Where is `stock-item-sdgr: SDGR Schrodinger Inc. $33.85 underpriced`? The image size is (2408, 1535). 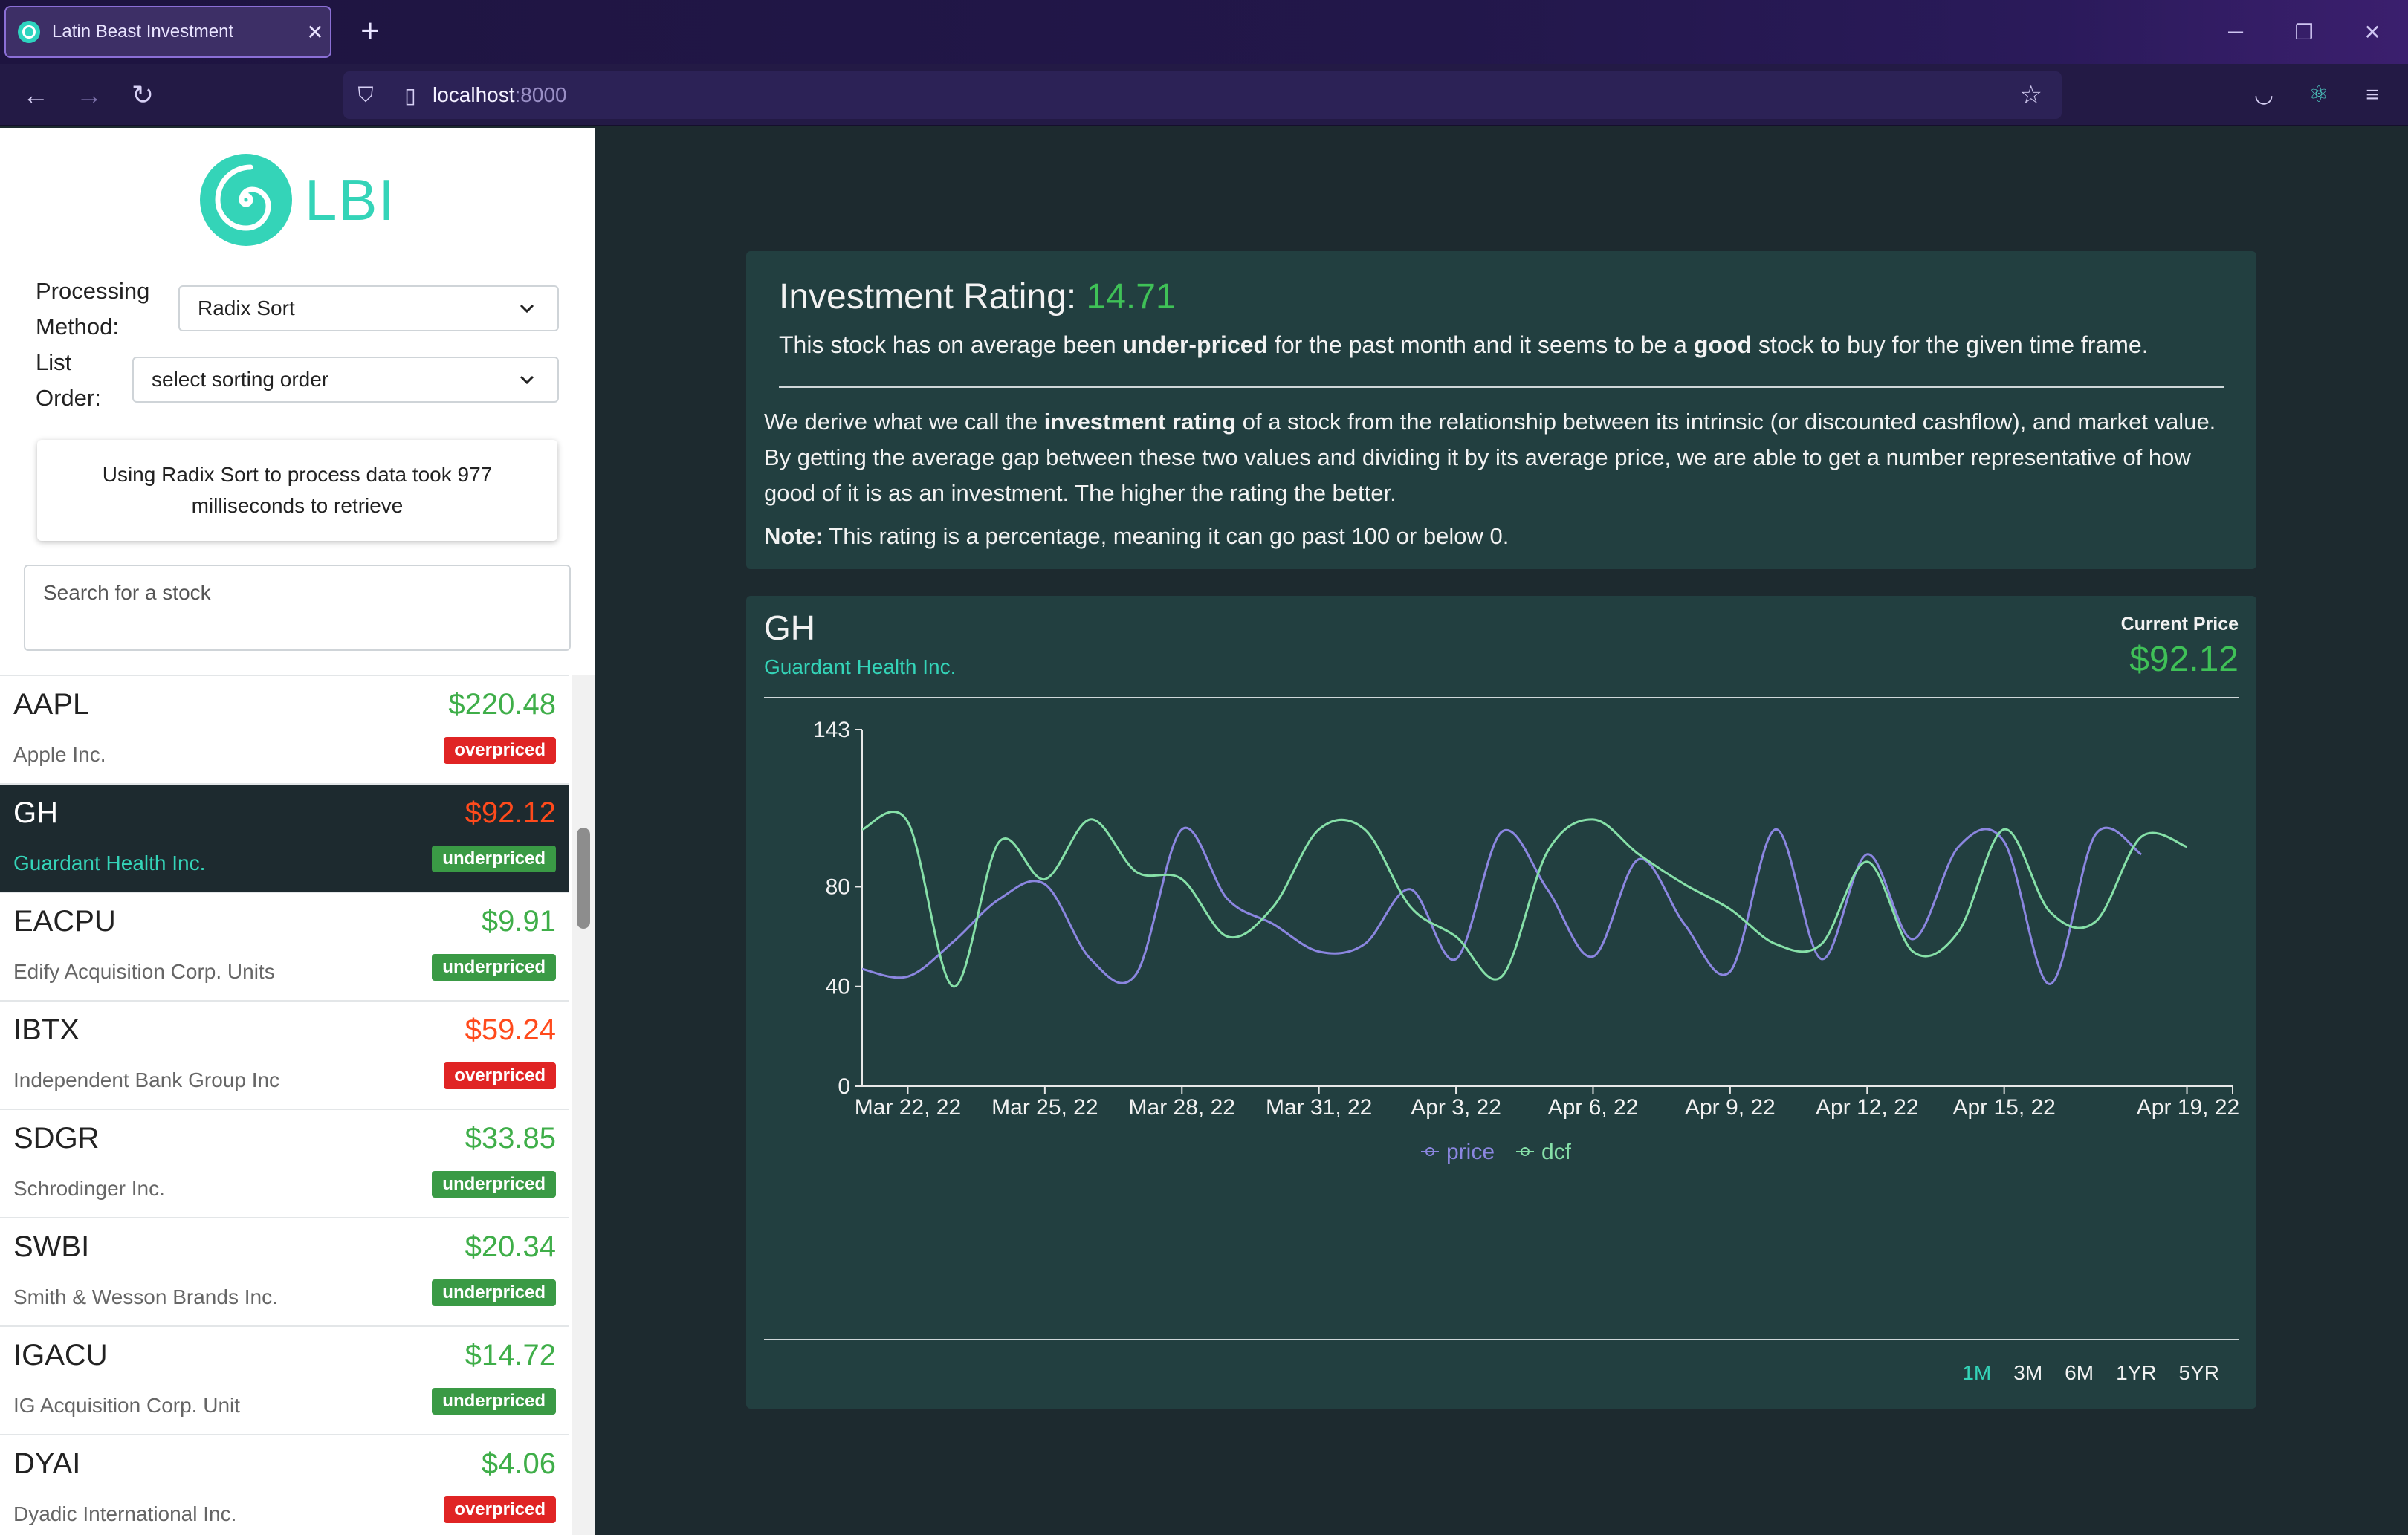
stock-item-sdgr: SDGR Schrodinger Inc. $33.85 underpriced is located at coordinates (284, 1164).